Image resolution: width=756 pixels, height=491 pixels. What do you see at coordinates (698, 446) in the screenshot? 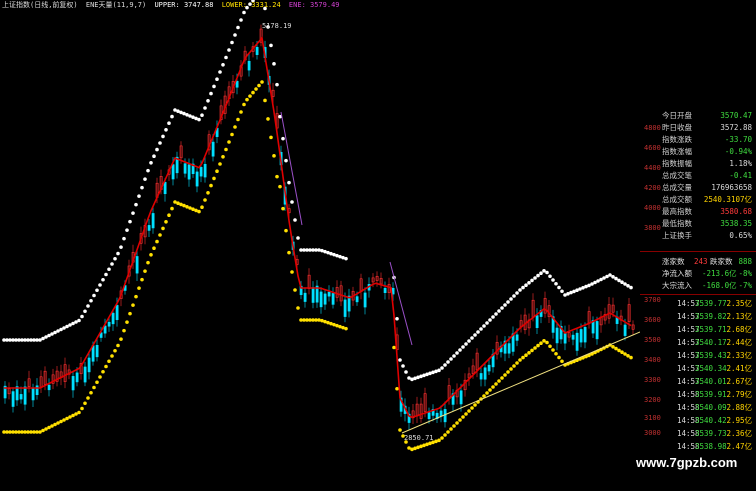
I see `tick-row: 14:58 3538.98 2.47亿` at bounding box center [698, 446].